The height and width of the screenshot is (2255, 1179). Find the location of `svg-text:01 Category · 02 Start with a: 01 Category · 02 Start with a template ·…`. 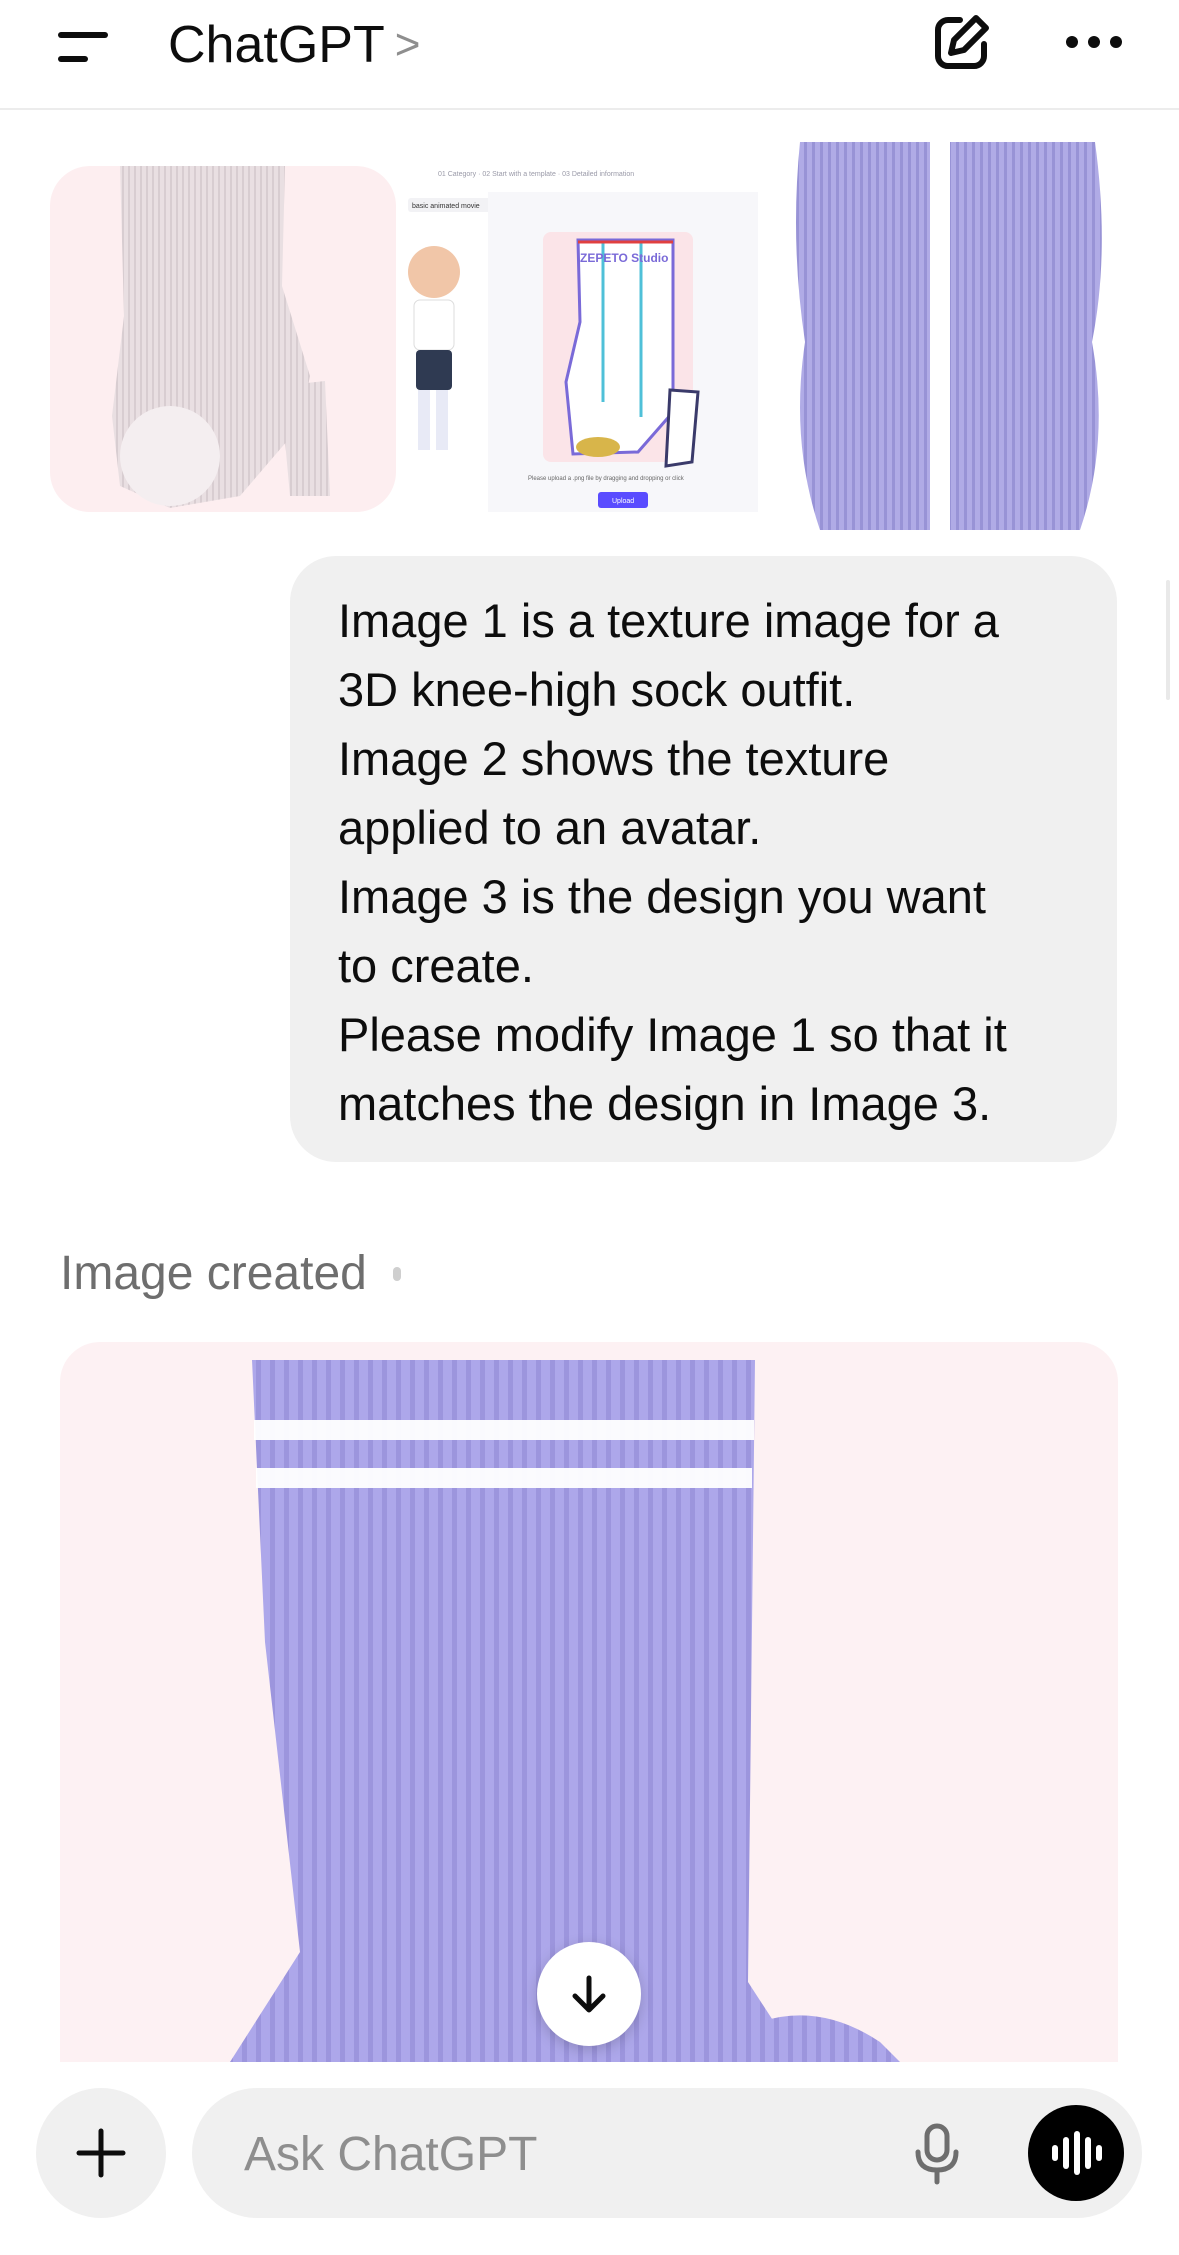

svg-text:01 Category · 02 Start with a: 01 Category · 02 Start with a template ·… is located at coordinates (536, 174).